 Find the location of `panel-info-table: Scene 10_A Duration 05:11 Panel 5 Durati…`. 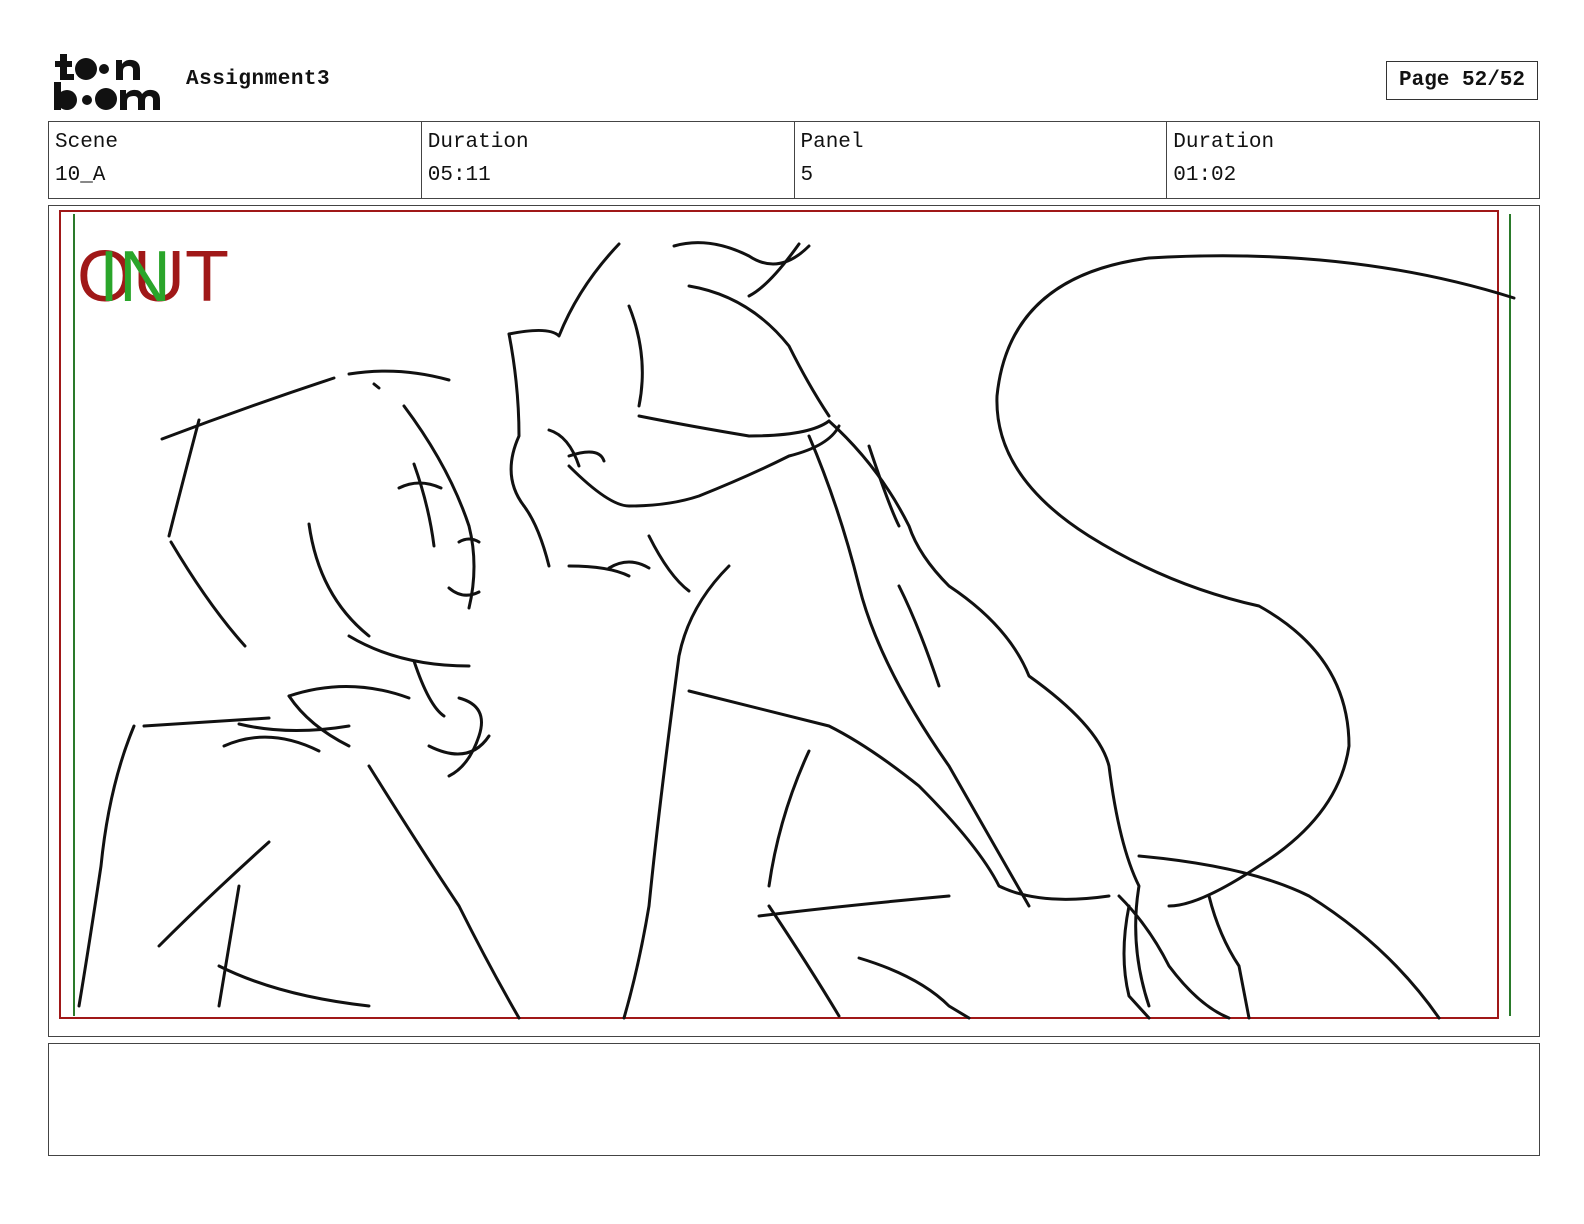

panel-info-table: Scene 10_A Duration 05:11 Panel 5 Durati… is located at coordinates (794, 160).